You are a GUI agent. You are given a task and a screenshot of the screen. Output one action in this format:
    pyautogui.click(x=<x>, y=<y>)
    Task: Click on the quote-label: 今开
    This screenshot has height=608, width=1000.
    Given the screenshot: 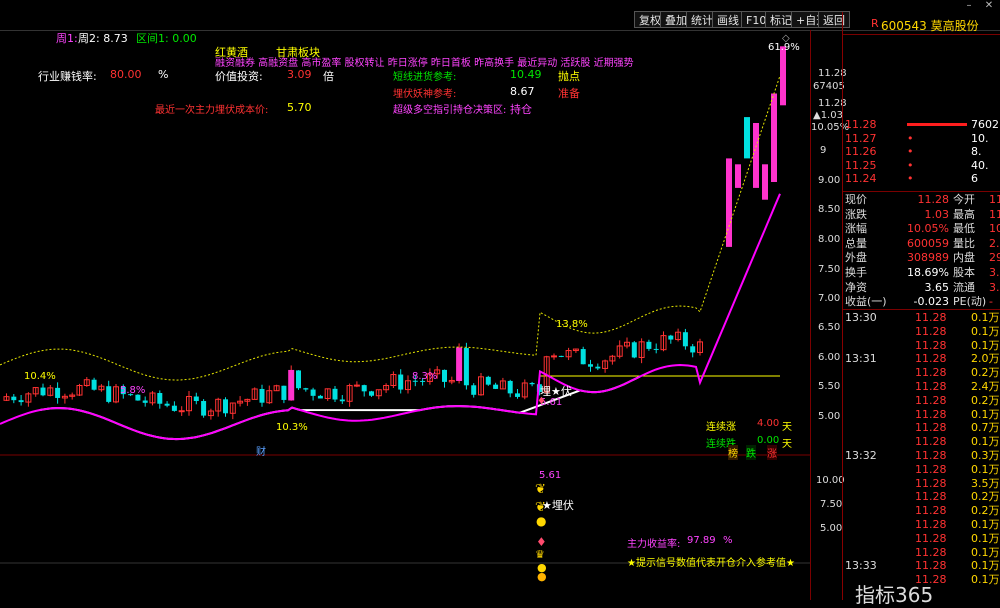 What is the action you would take?
    pyautogui.click(x=964, y=199)
    